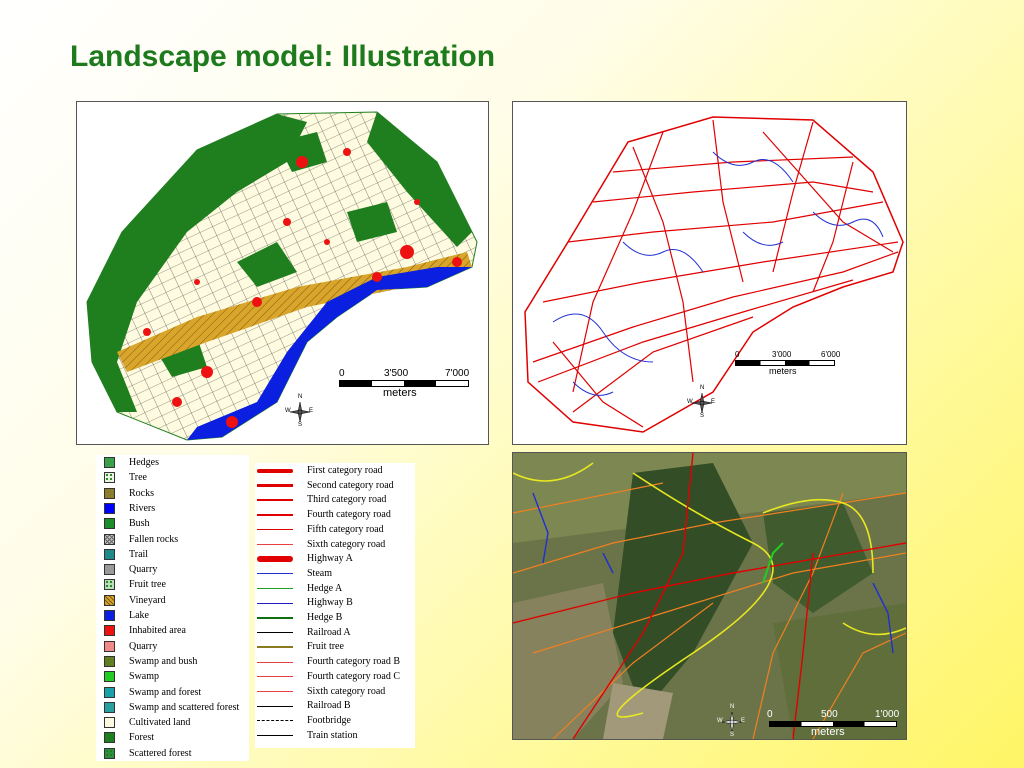  I want to click on aerial-map-graphic, so click(709, 596).